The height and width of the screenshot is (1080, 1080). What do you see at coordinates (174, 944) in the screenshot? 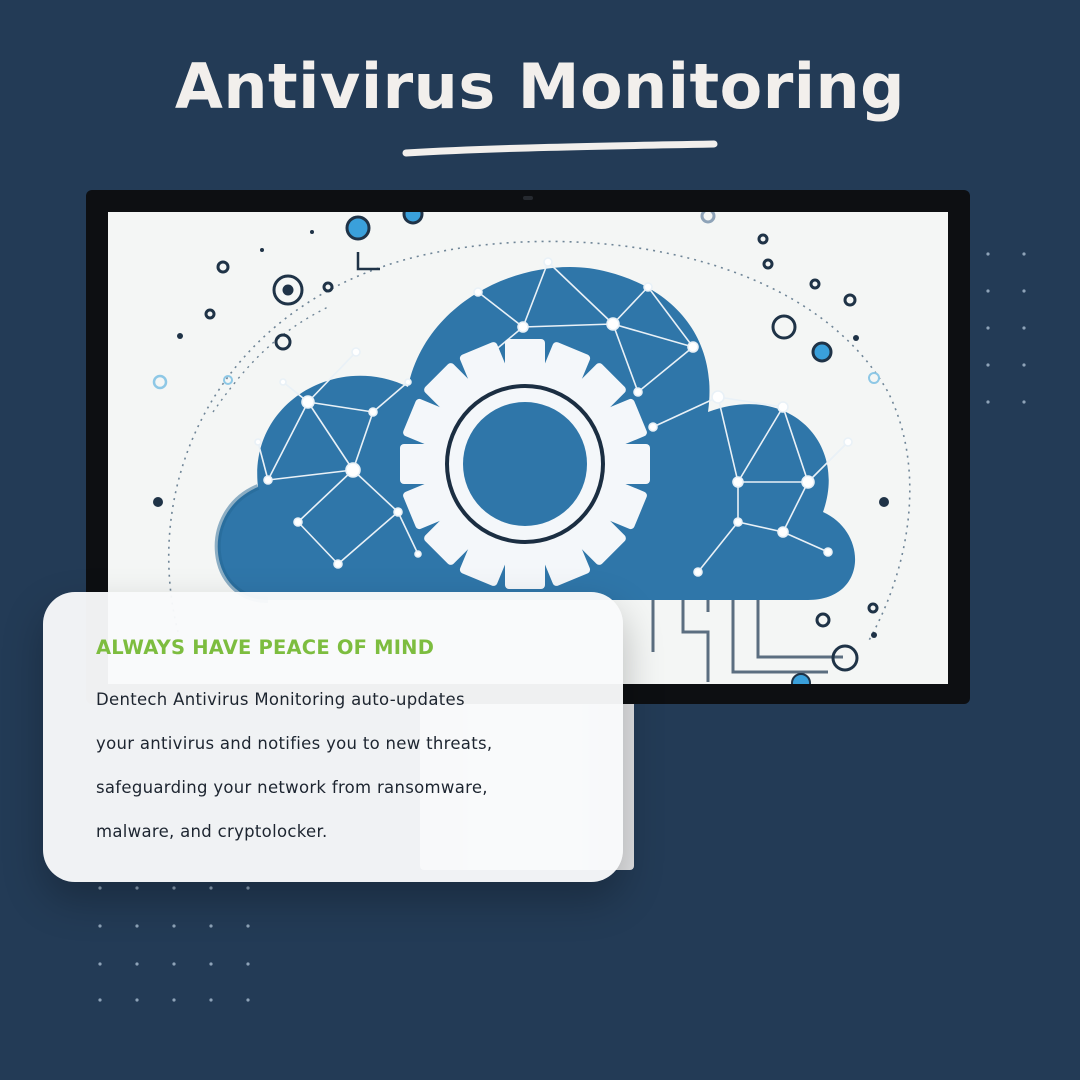
I see `decorative-dot-grid-left` at bounding box center [174, 944].